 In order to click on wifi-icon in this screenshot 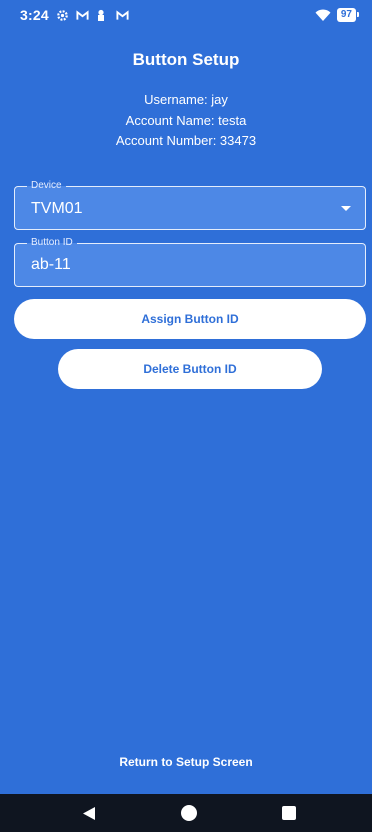, I will do `click(323, 15)`.